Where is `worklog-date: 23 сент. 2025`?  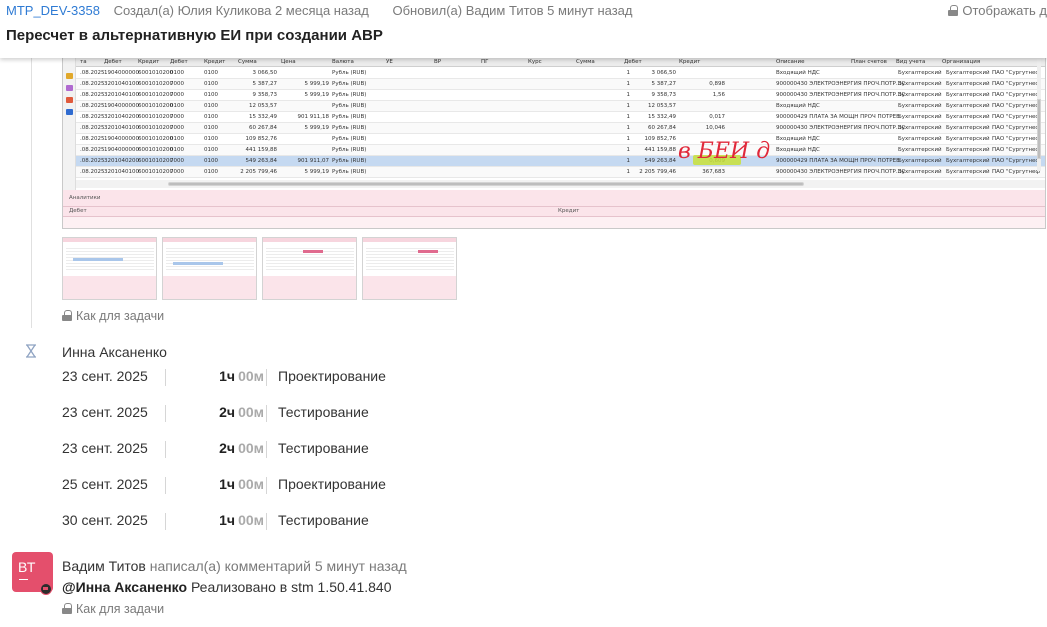
worklog-date: 23 сент. 2025 is located at coordinates (105, 448).